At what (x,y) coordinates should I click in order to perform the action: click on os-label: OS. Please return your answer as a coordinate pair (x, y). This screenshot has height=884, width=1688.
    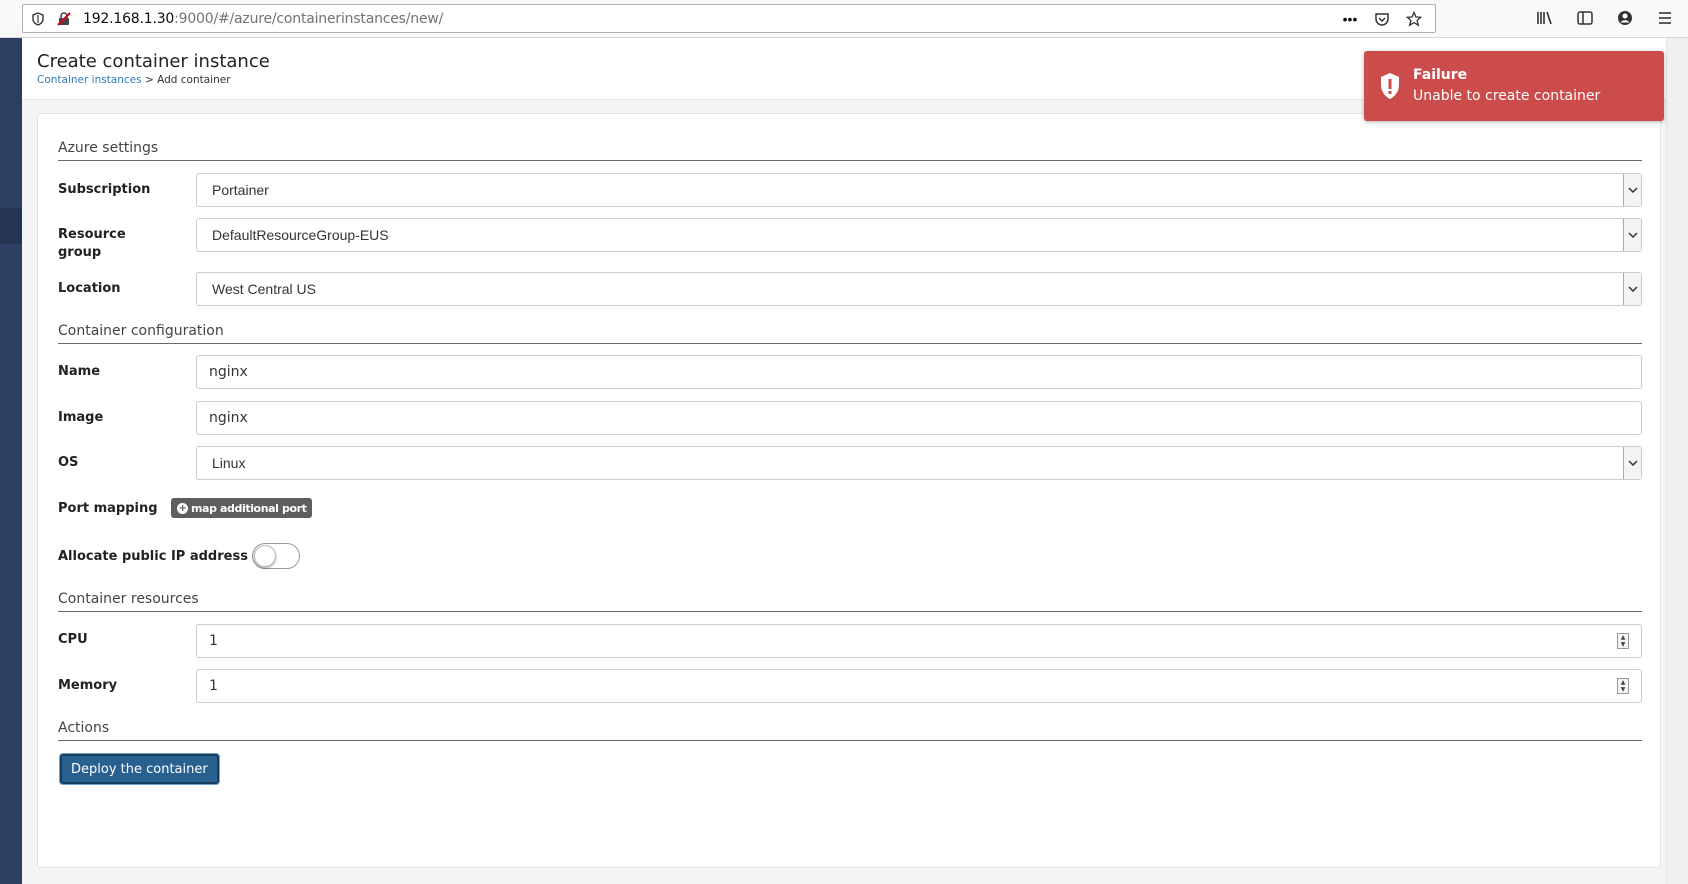
    Looking at the image, I should click on (68, 462).